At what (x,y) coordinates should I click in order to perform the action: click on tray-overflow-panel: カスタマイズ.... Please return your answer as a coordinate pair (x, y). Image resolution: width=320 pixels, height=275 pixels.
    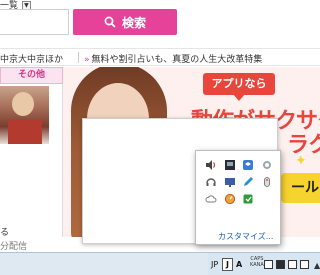
    Looking at the image, I should click on (238, 197).